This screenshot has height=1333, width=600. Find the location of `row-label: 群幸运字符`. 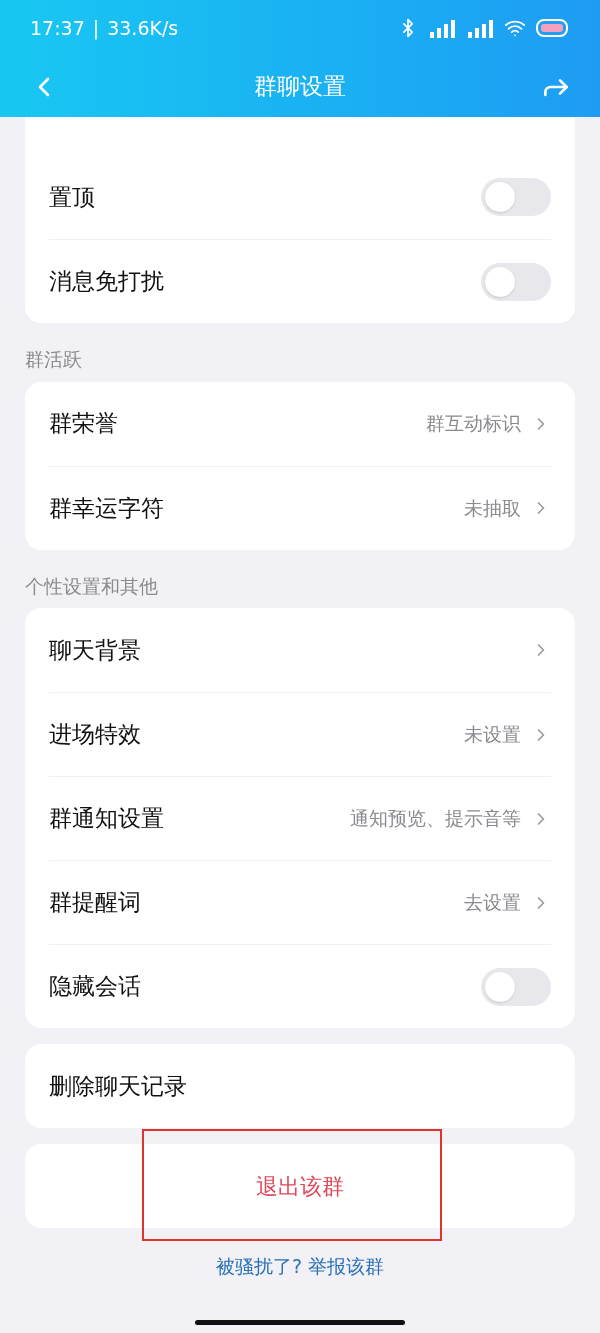

row-label: 群幸运字符 is located at coordinates (106, 508).